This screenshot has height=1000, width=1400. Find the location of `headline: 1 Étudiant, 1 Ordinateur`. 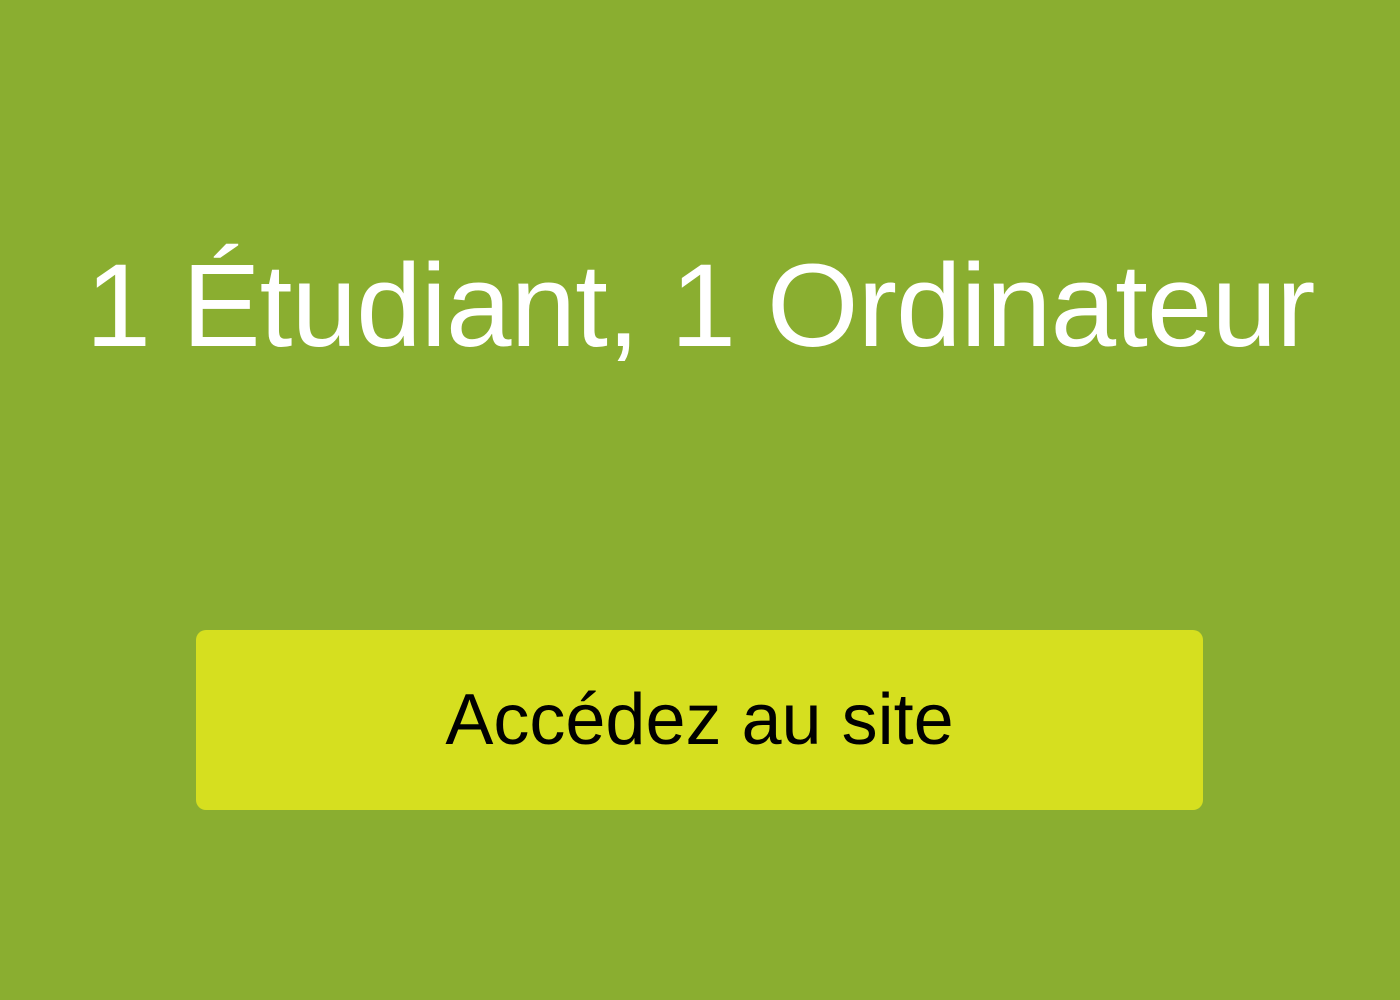

headline: 1 Étudiant, 1 Ordinateur is located at coordinates (700, 306).